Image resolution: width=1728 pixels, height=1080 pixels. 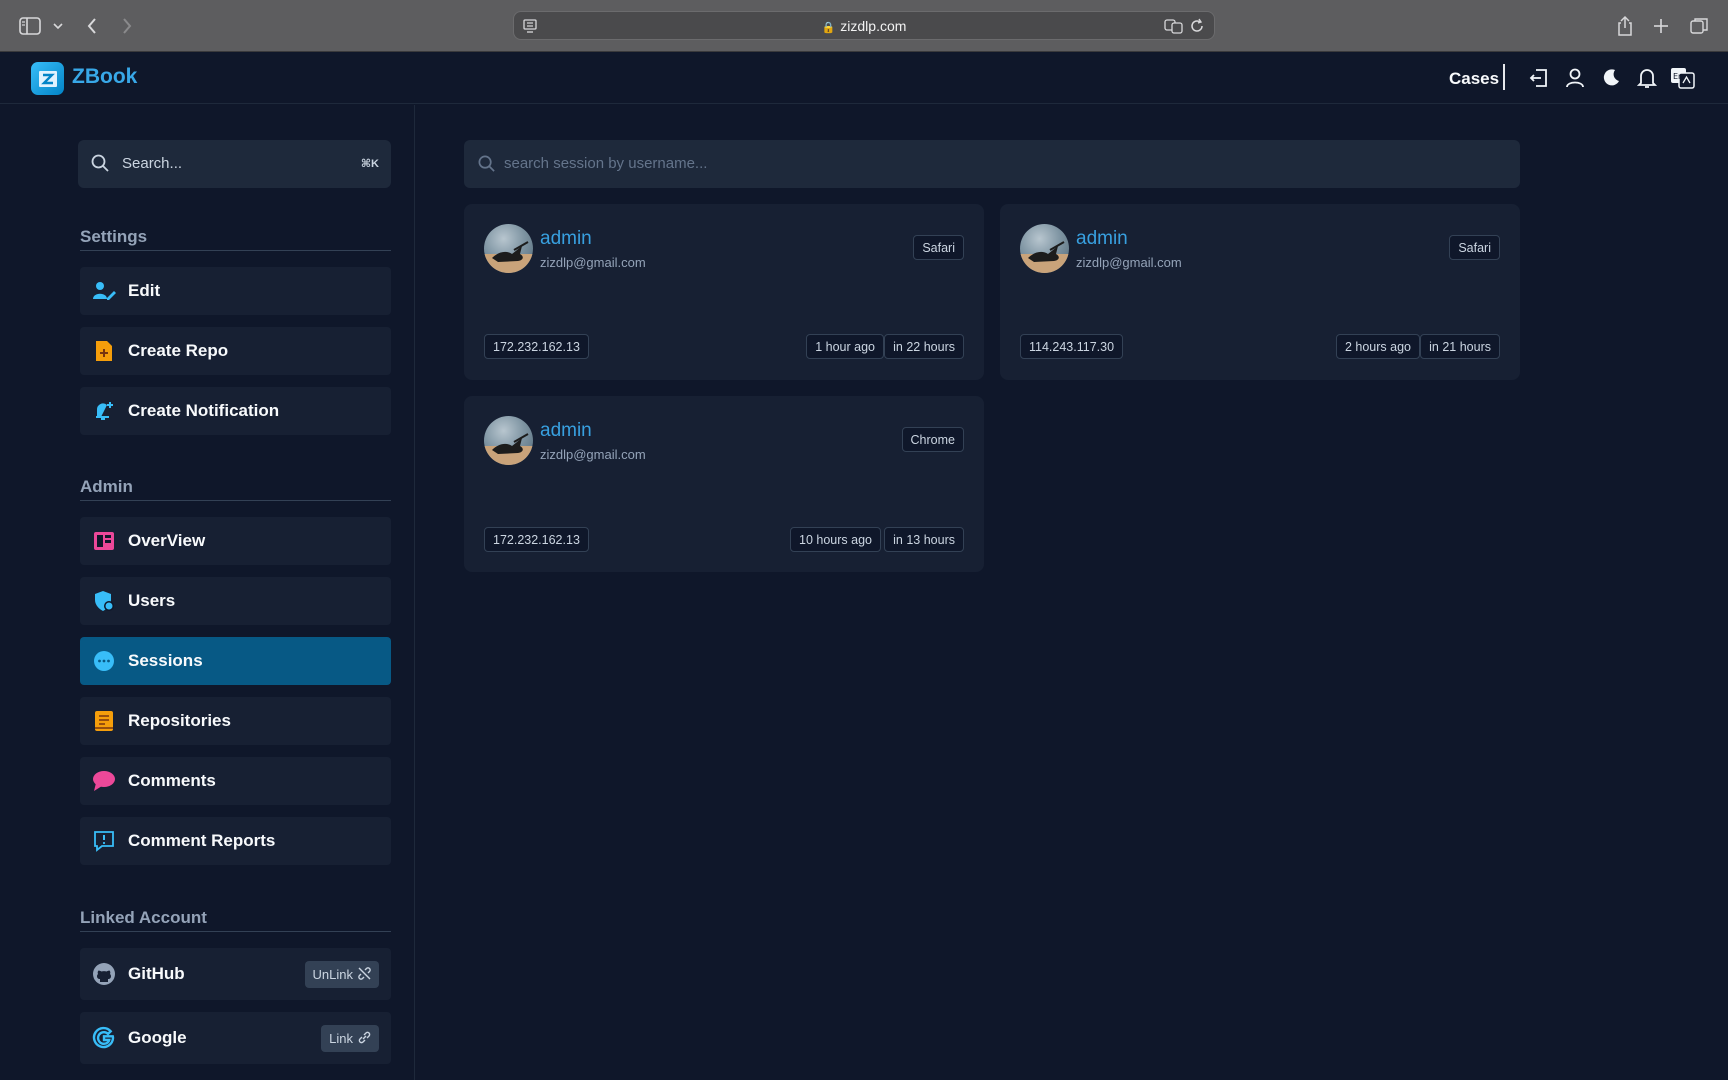 What do you see at coordinates (104, 601) in the screenshot?
I see `shield-user-icon` at bounding box center [104, 601].